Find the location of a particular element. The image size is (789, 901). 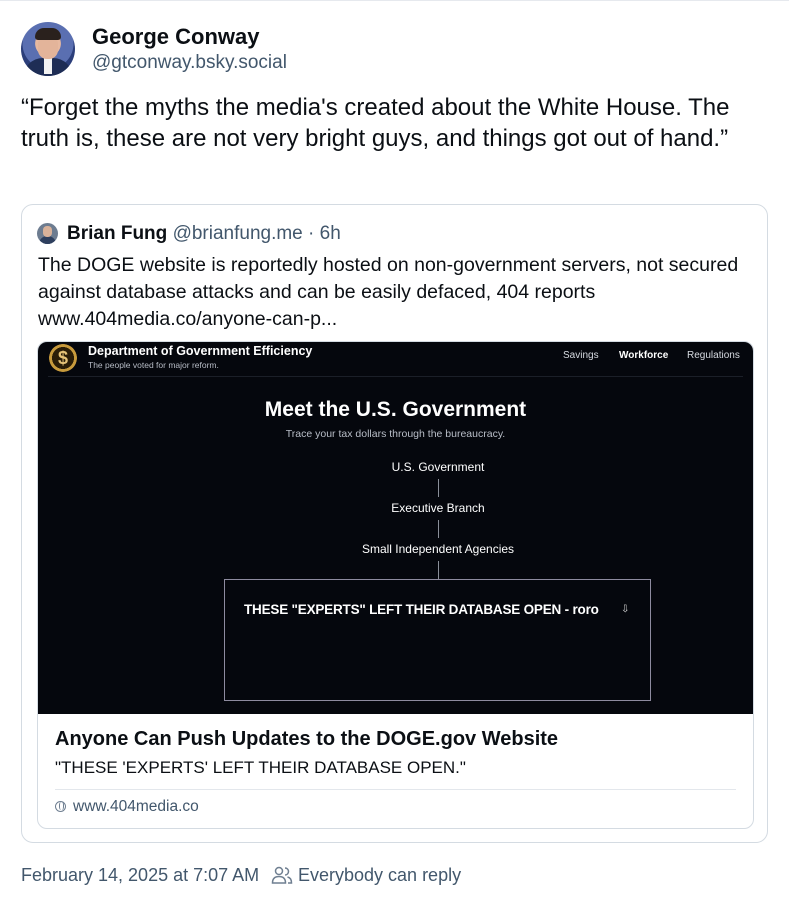

nav-savings: Savings is located at coordinates (581, 355).